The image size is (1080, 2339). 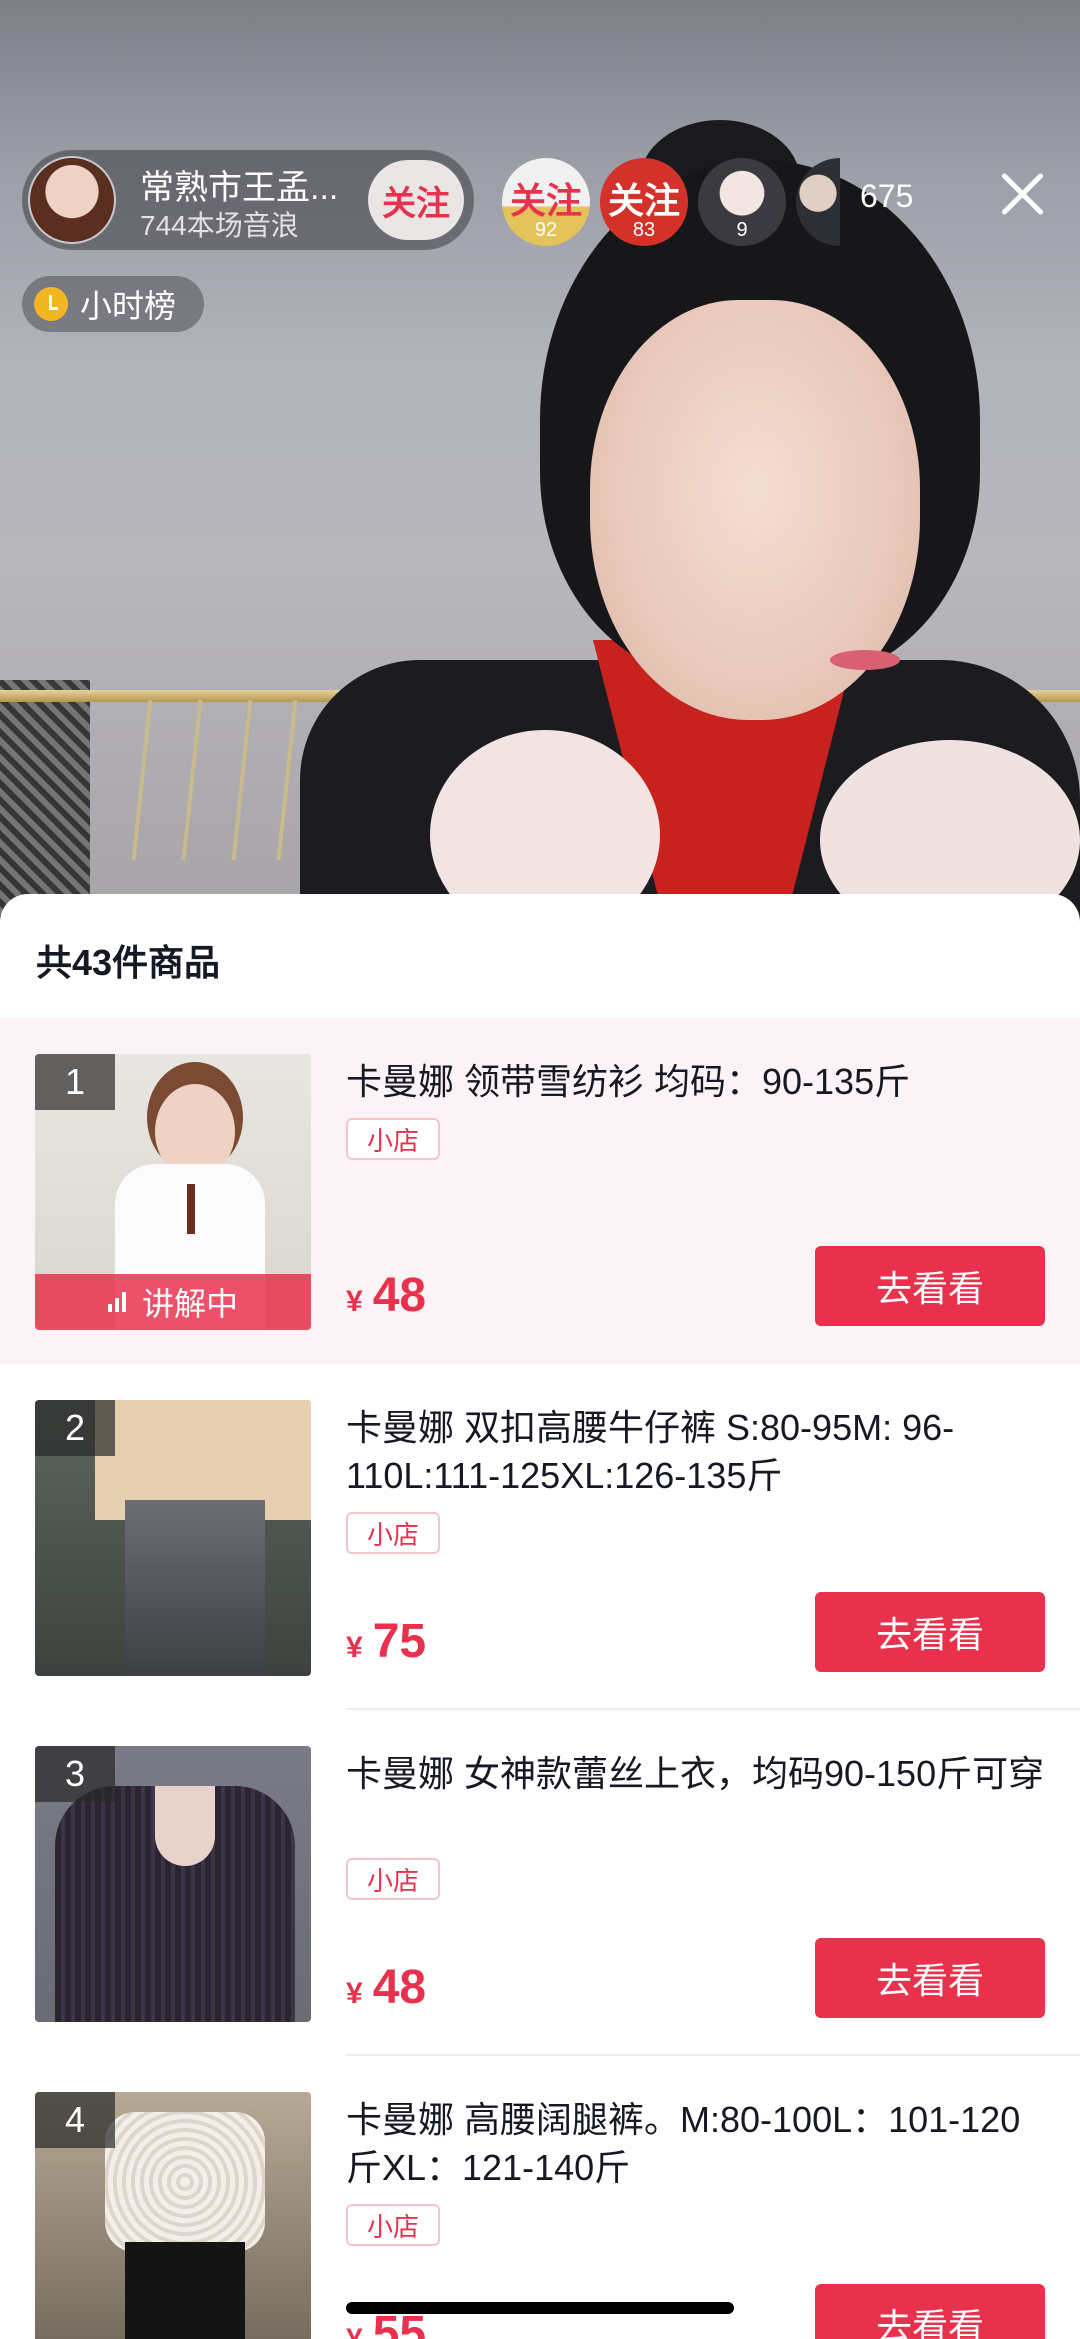 I want to click on product-thumbnail: 4, so click(x=173, y=2215).